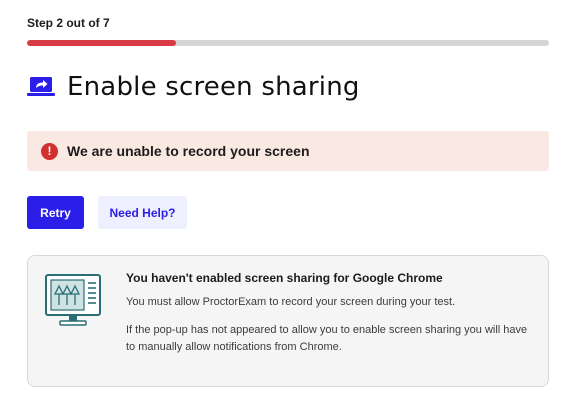 The image size is (569, 402). What do you see at coordinates (49, 151) in the screenshot?
I see `error-icon: !` at bounding box center [49, 151].